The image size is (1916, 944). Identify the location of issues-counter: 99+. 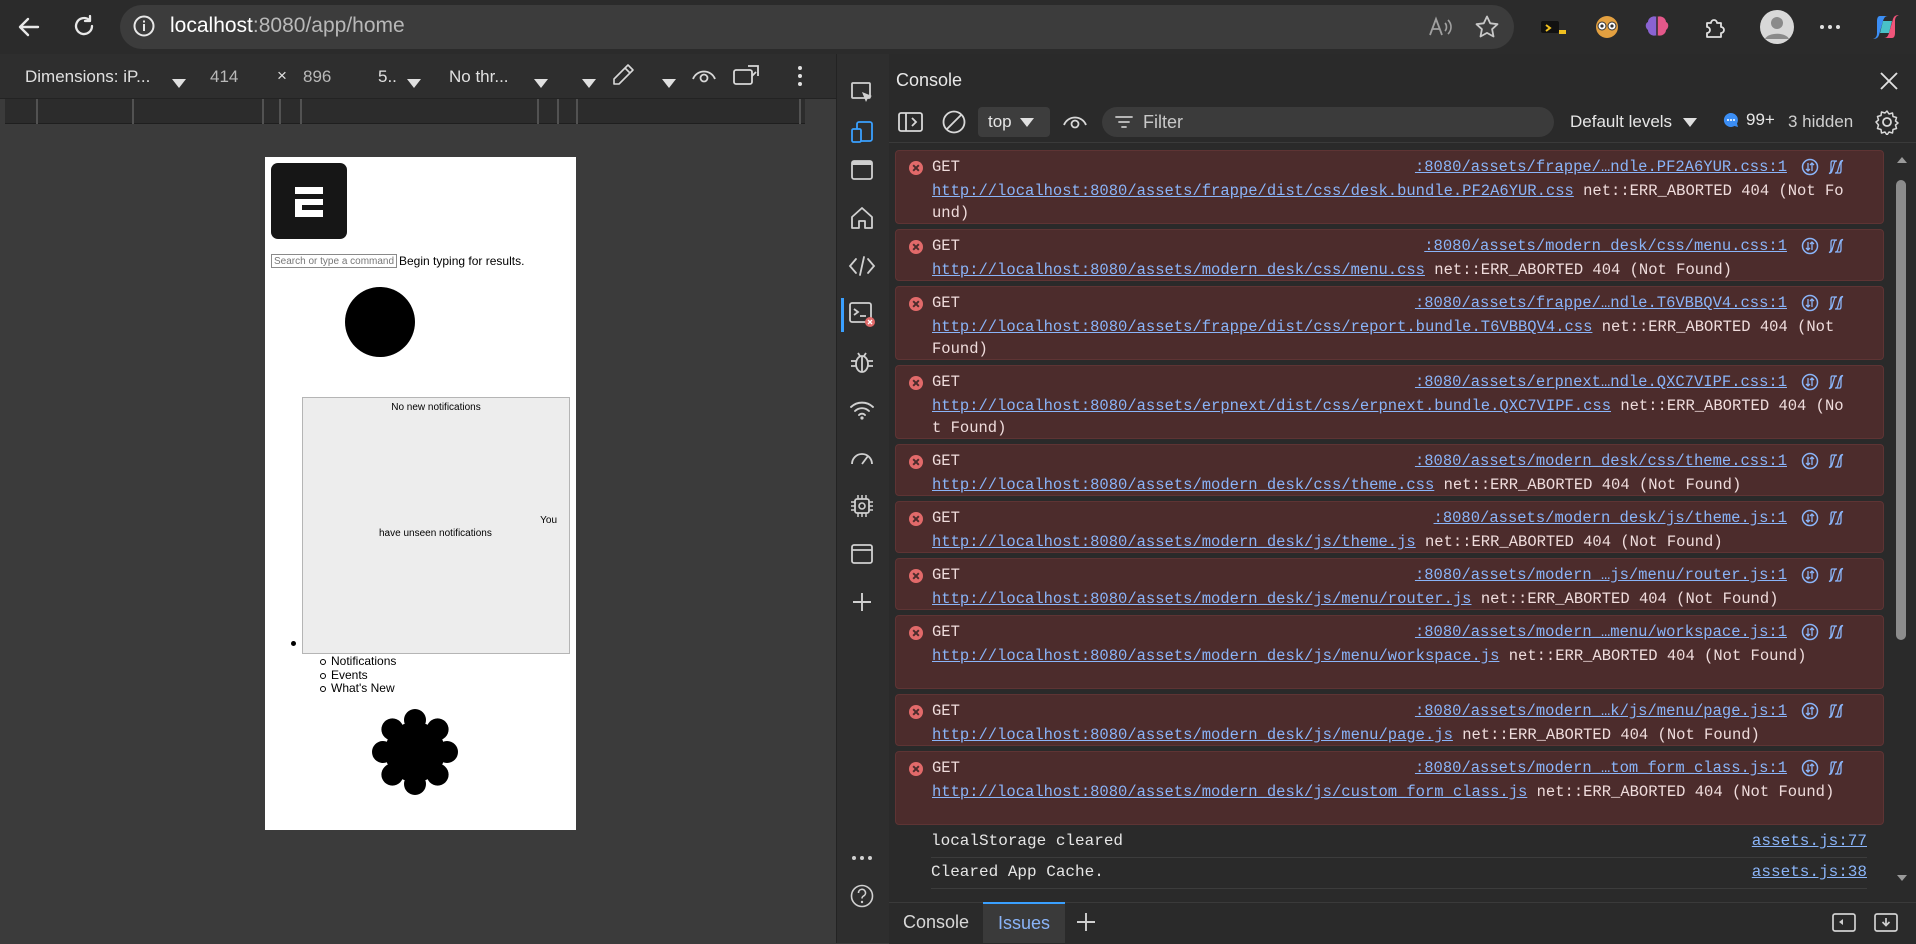
(1748, 120).